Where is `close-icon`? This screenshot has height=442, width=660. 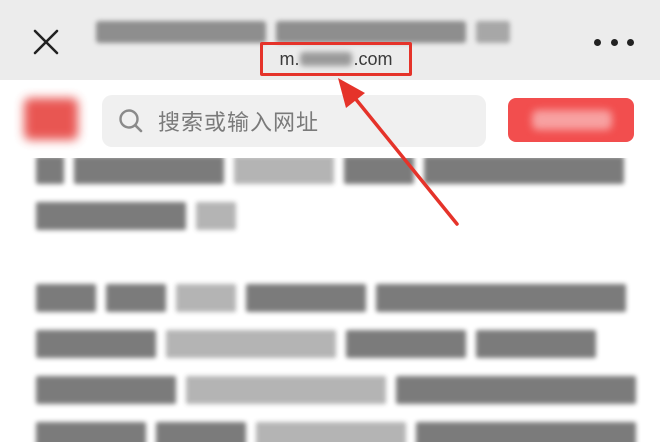 close-icon is located at coordinates (46, 42).